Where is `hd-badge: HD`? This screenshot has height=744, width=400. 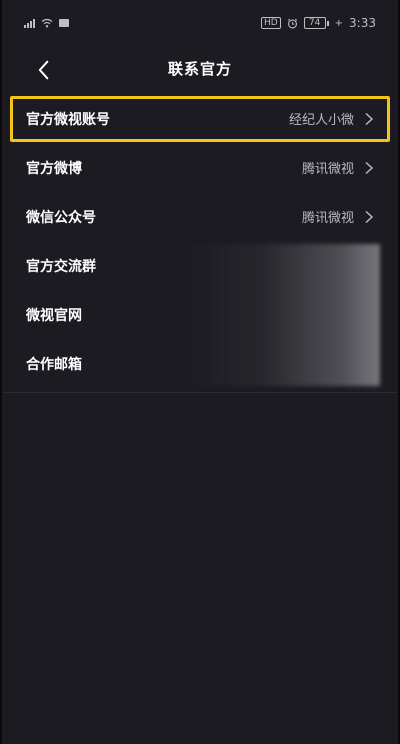
hd-badge: HD is located at coordinates (270, 23).